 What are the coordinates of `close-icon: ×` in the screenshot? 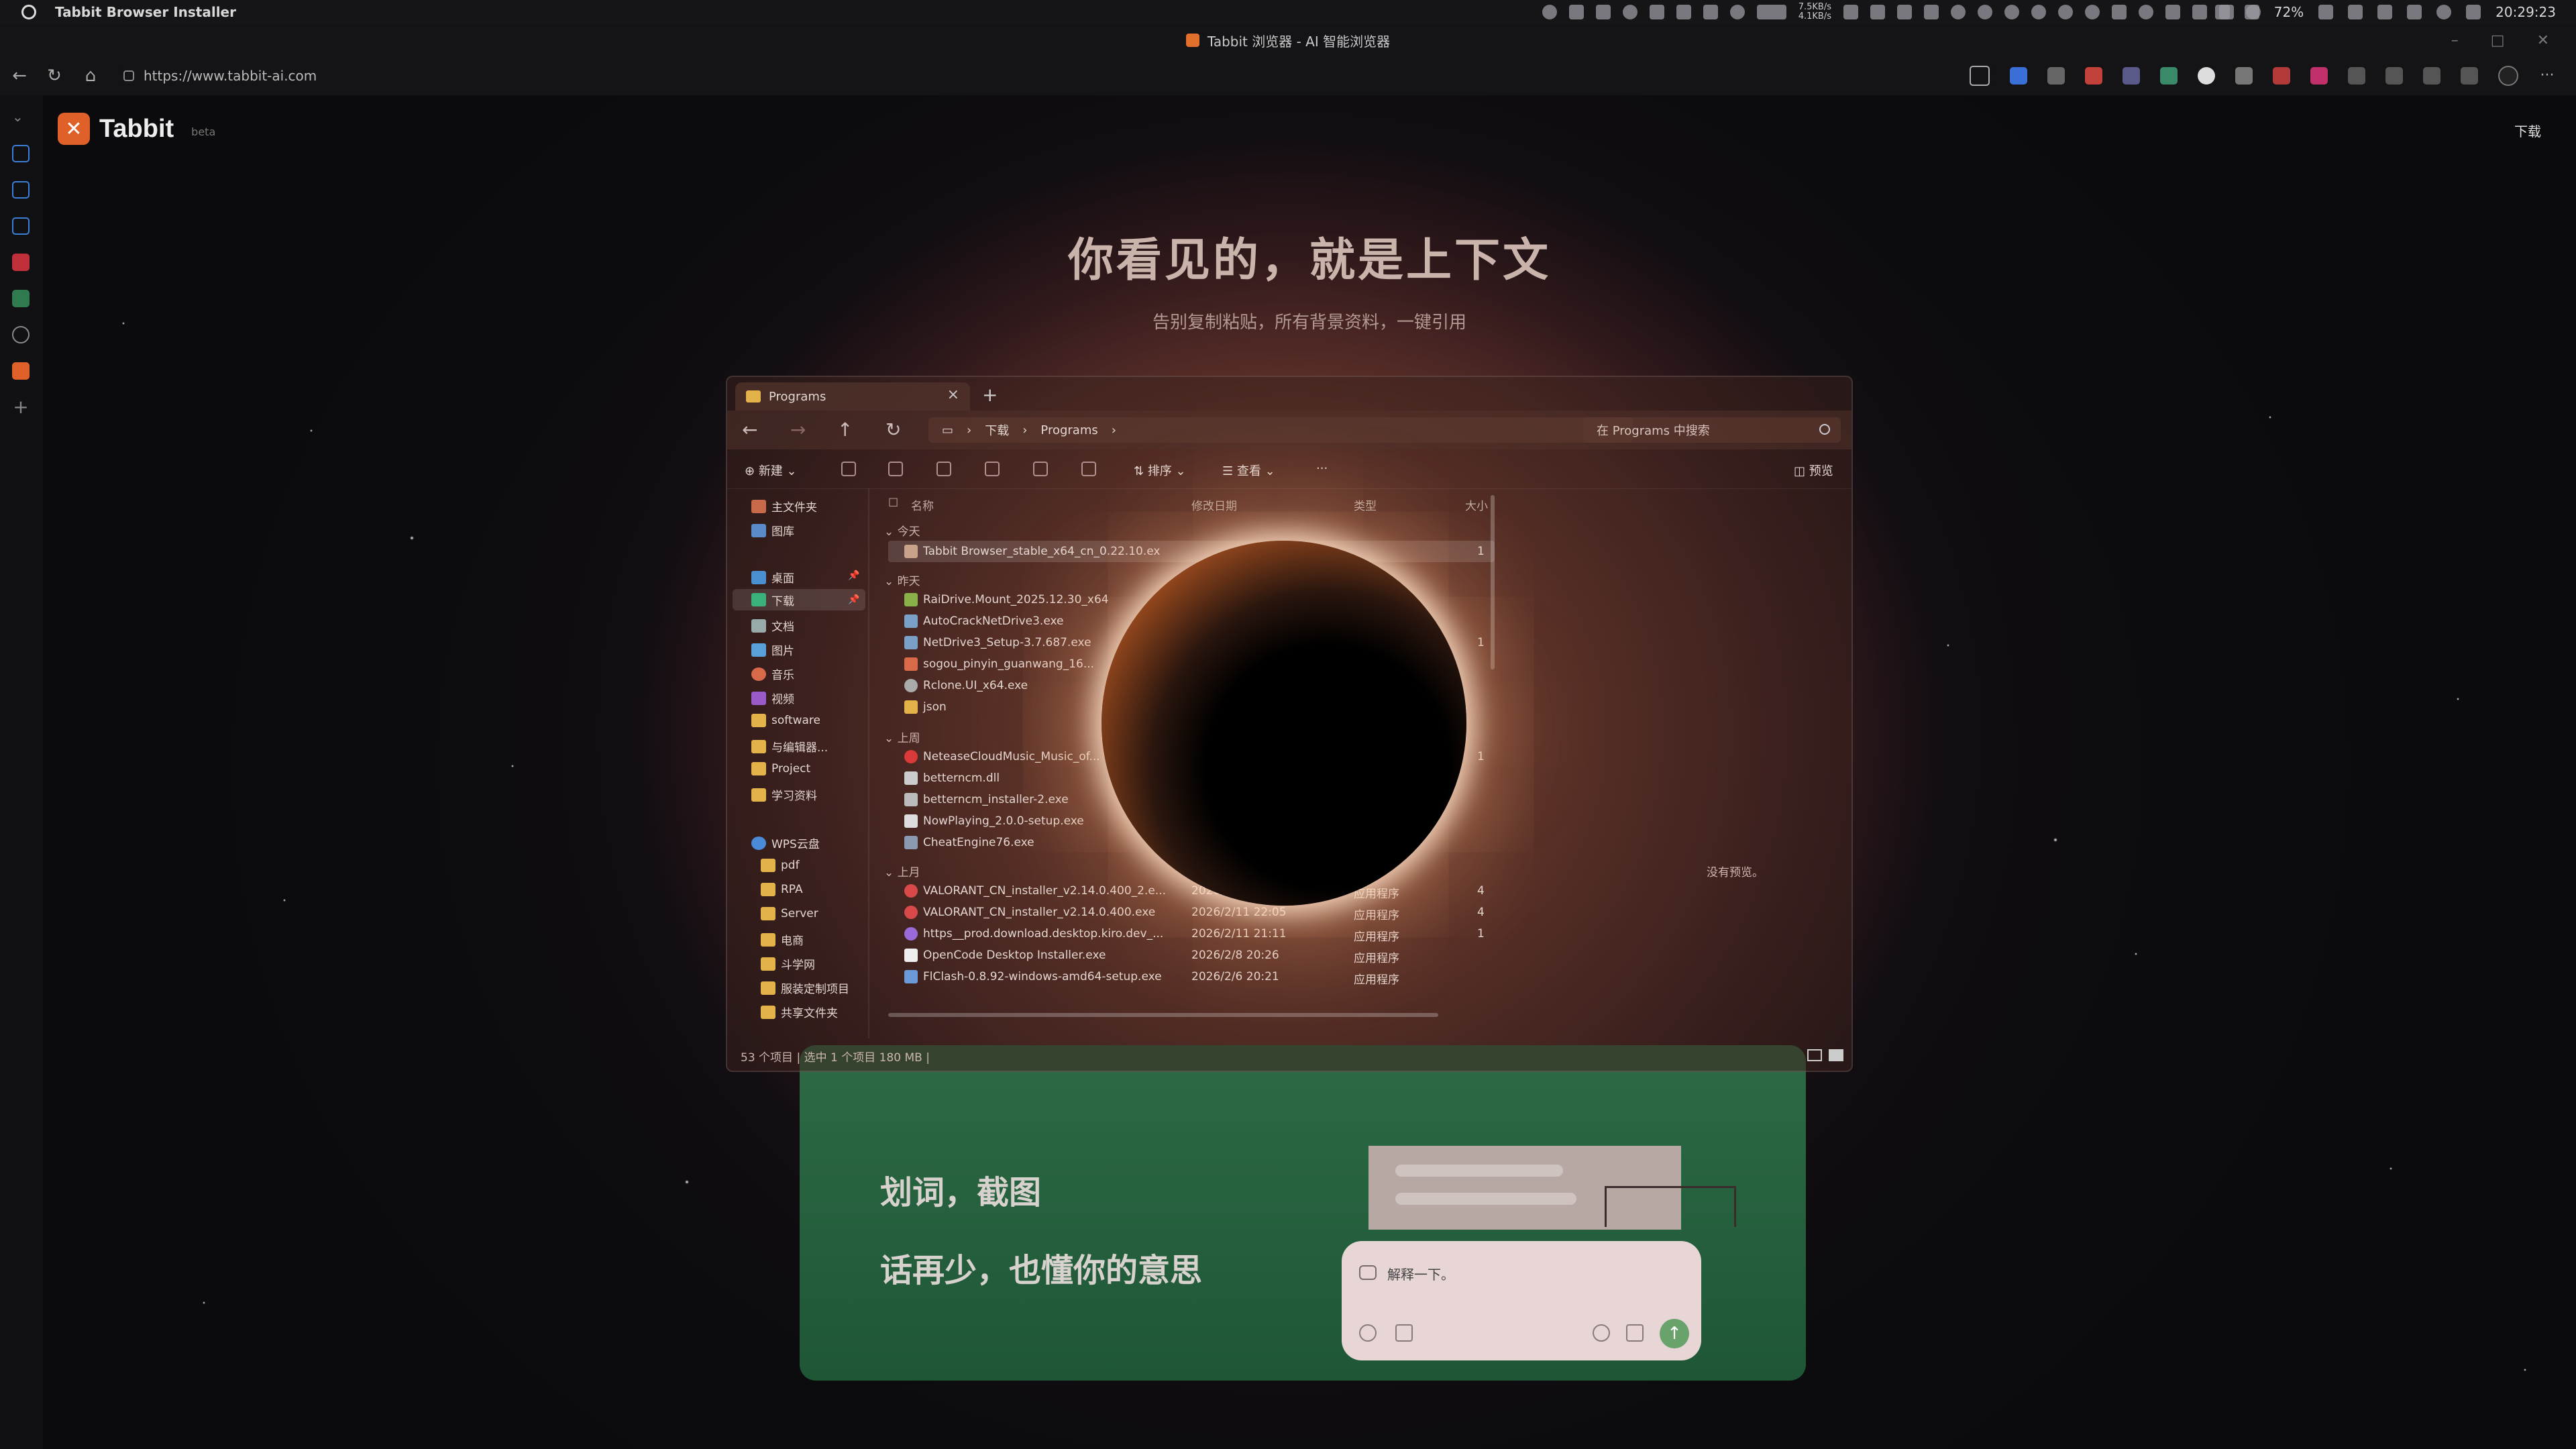 It's located at (953, 394).